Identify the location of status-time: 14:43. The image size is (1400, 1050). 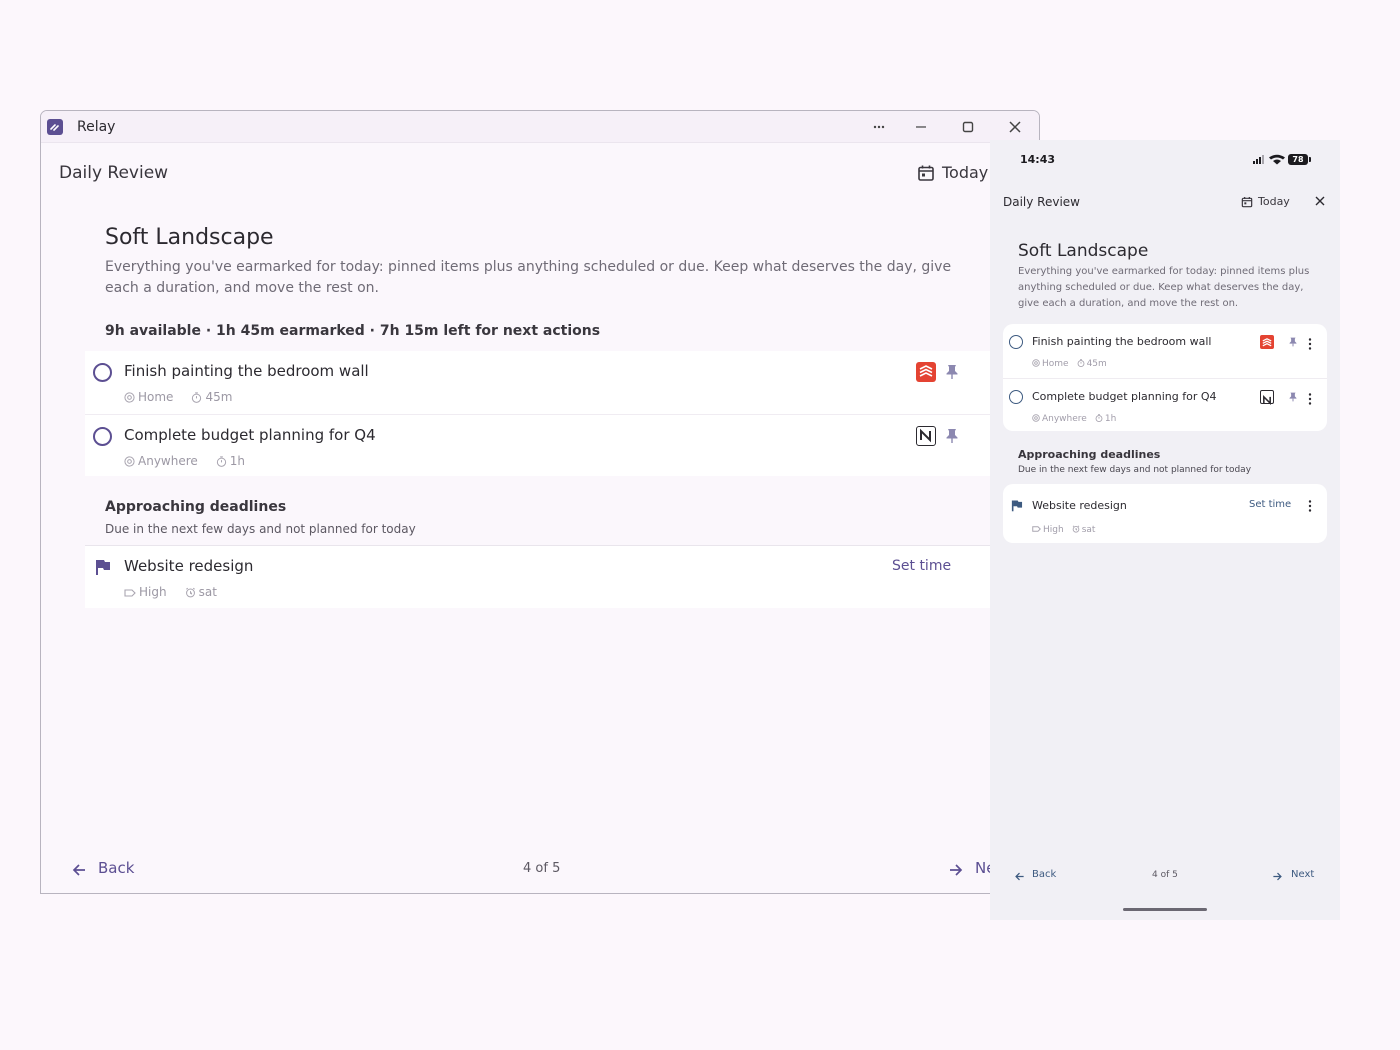
(1038, 159).